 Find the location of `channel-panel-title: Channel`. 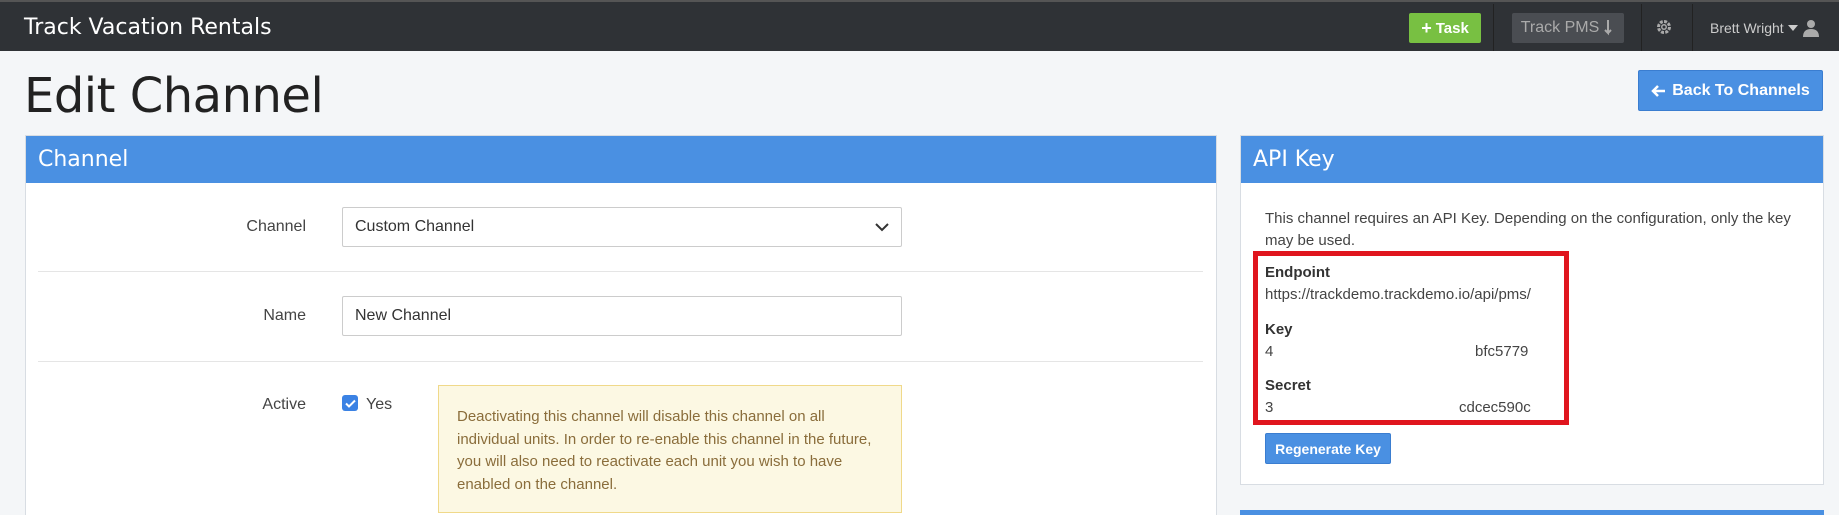

channel-panel-title: Channel is located at coordinates (621, 159).